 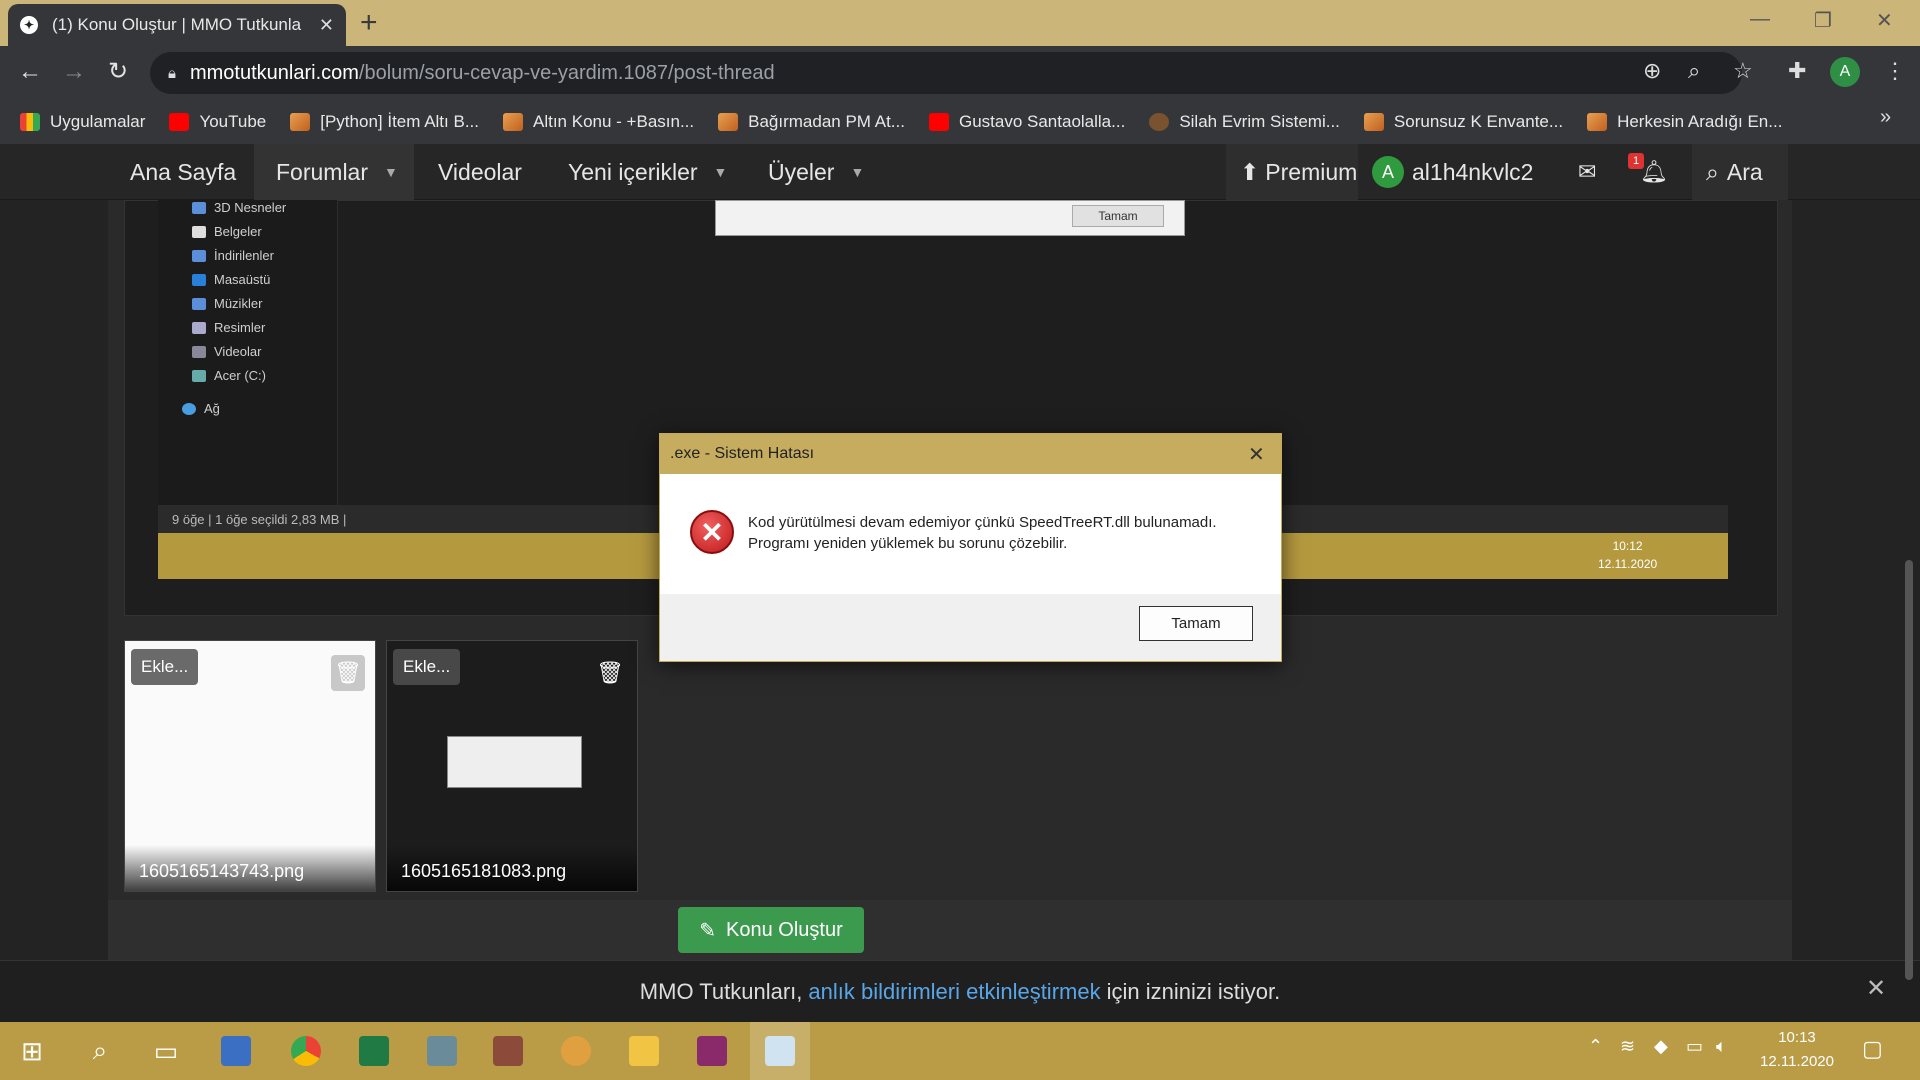 What do you see at coordinates (1721, 1046) in the screenshot?
I see `volume-icon: 🔈︎` at bounding box center [1721, 1046].